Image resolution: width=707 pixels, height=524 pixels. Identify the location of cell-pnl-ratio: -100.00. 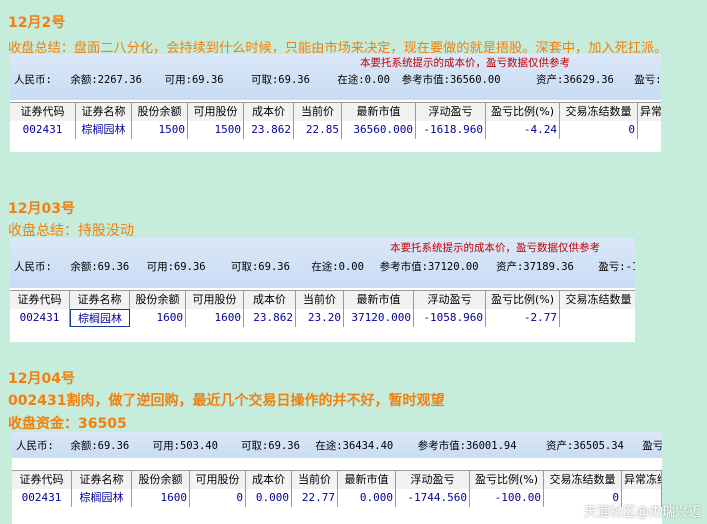
(507, 498).